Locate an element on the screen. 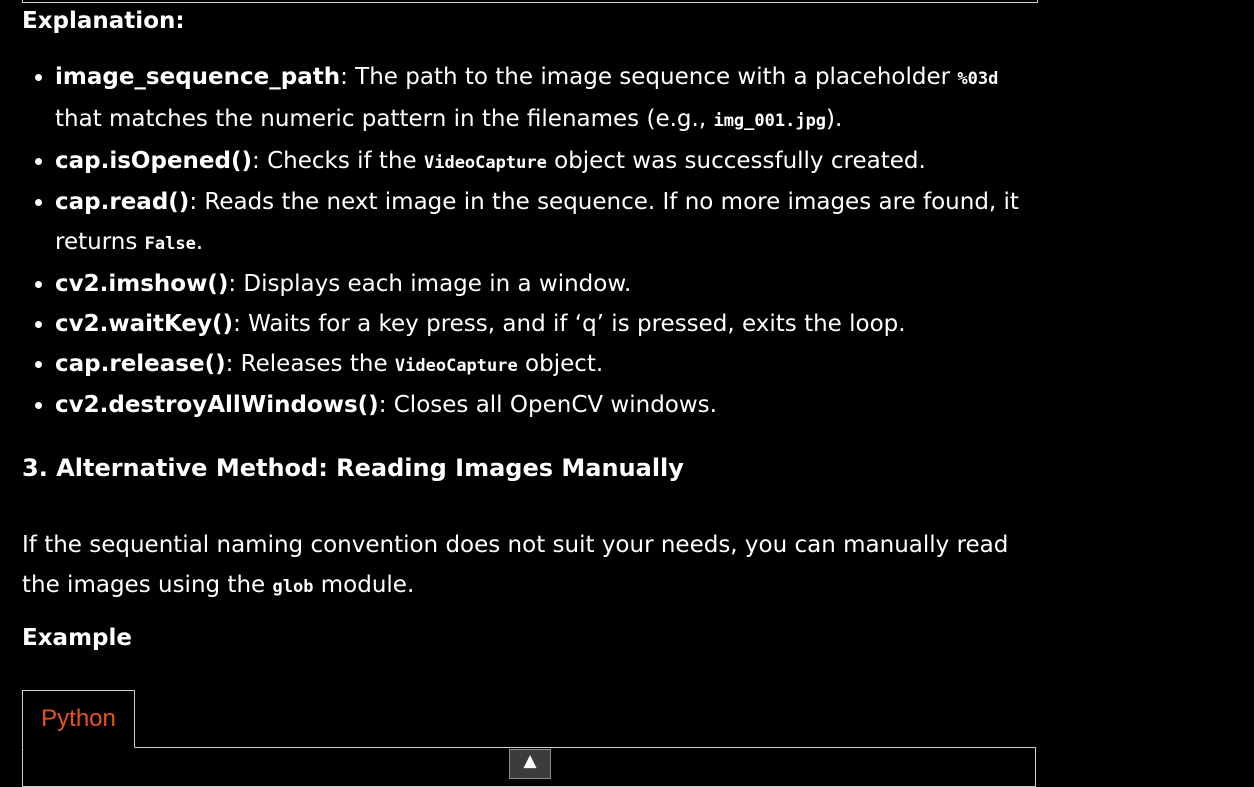  example-heading: Example is located at coordinates (77, 638).